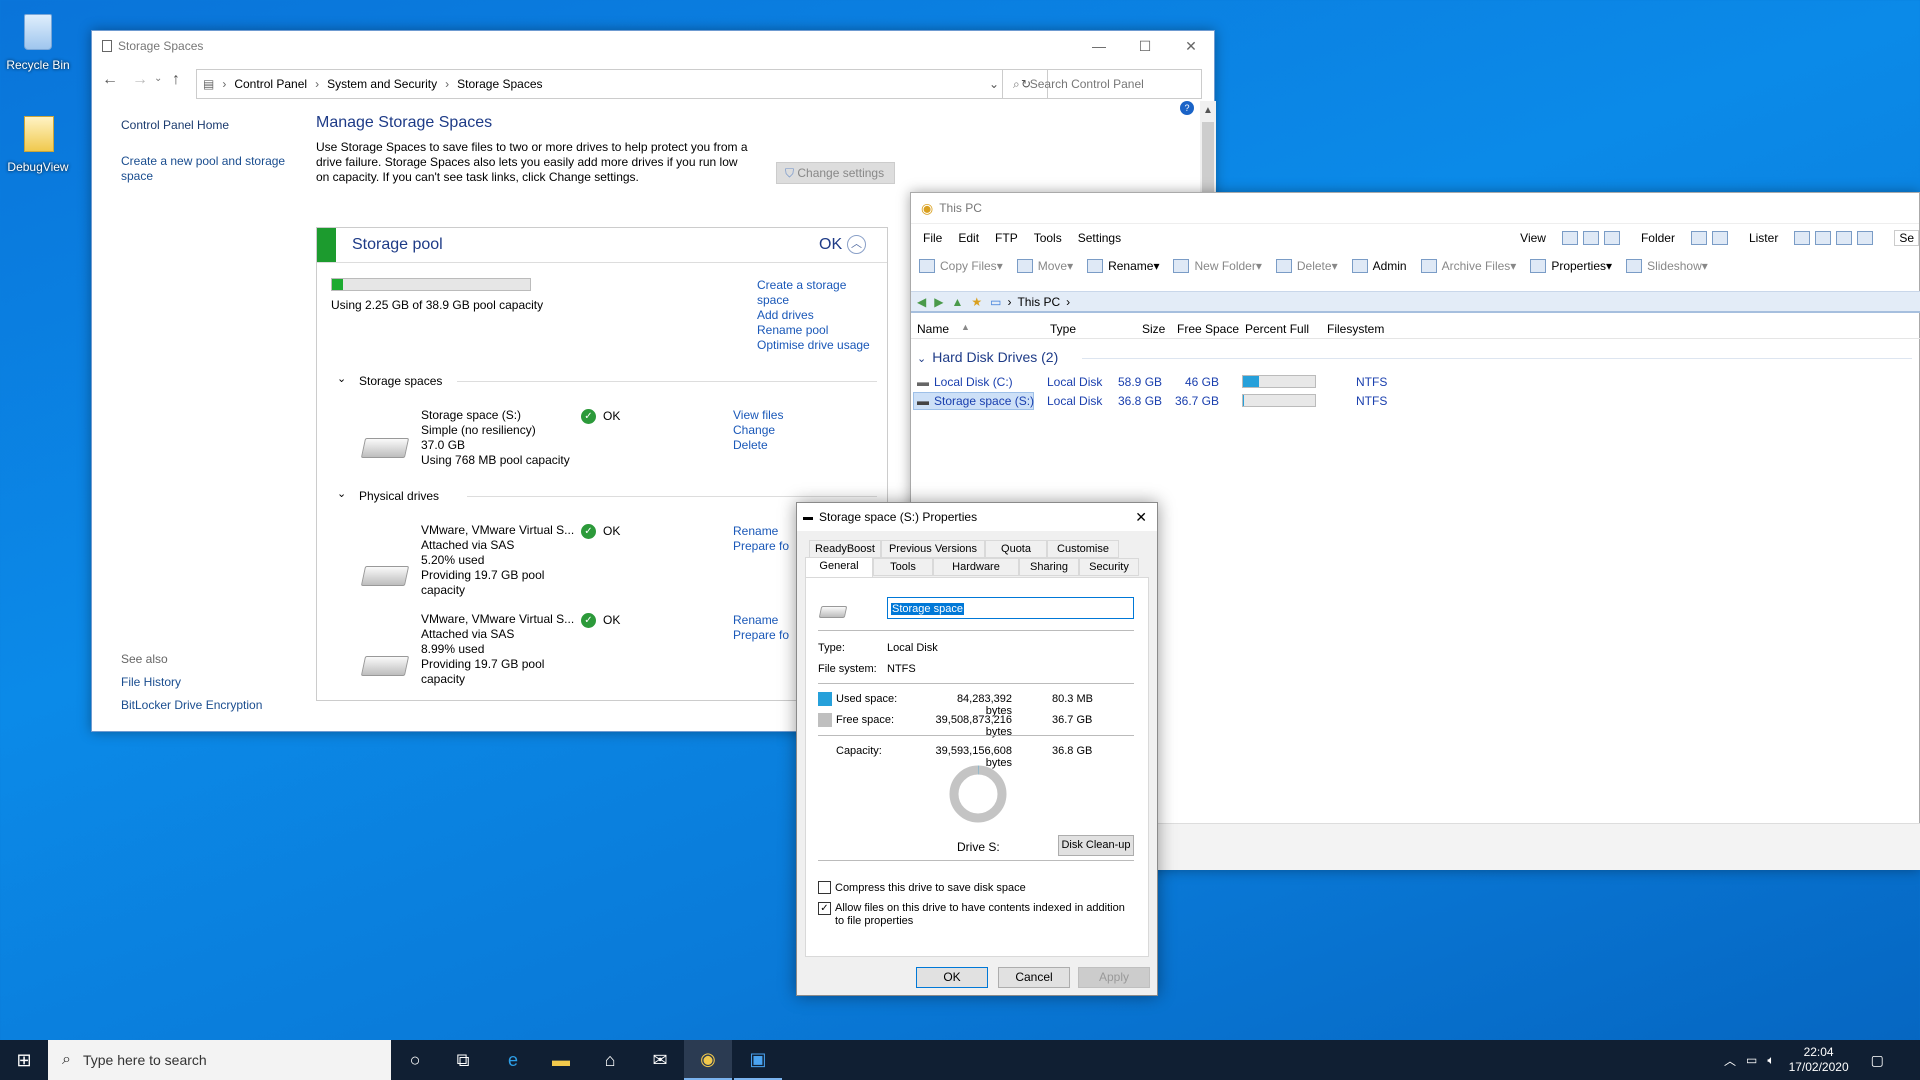 This screenshot has height=1080, width=1920. Describe the element at coordinates (1217, 266) in the screenshot. I see `new-folder-button: New Folder ▾` at that location.